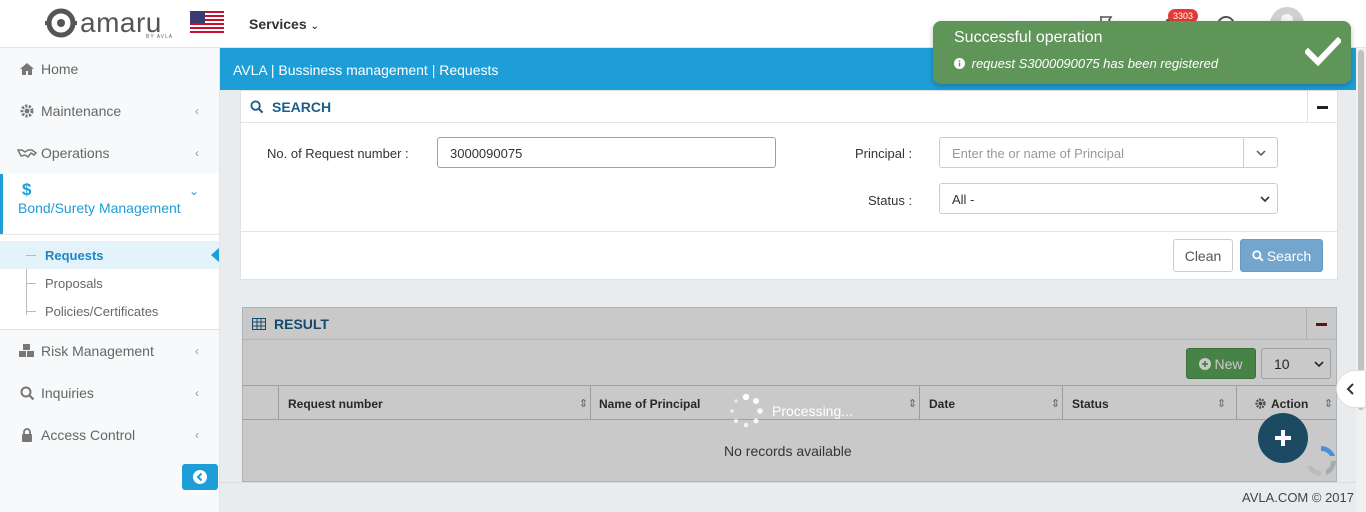  I want to click on sidebar-item-maintenance: Maintenance ‹, so click(109, 111).